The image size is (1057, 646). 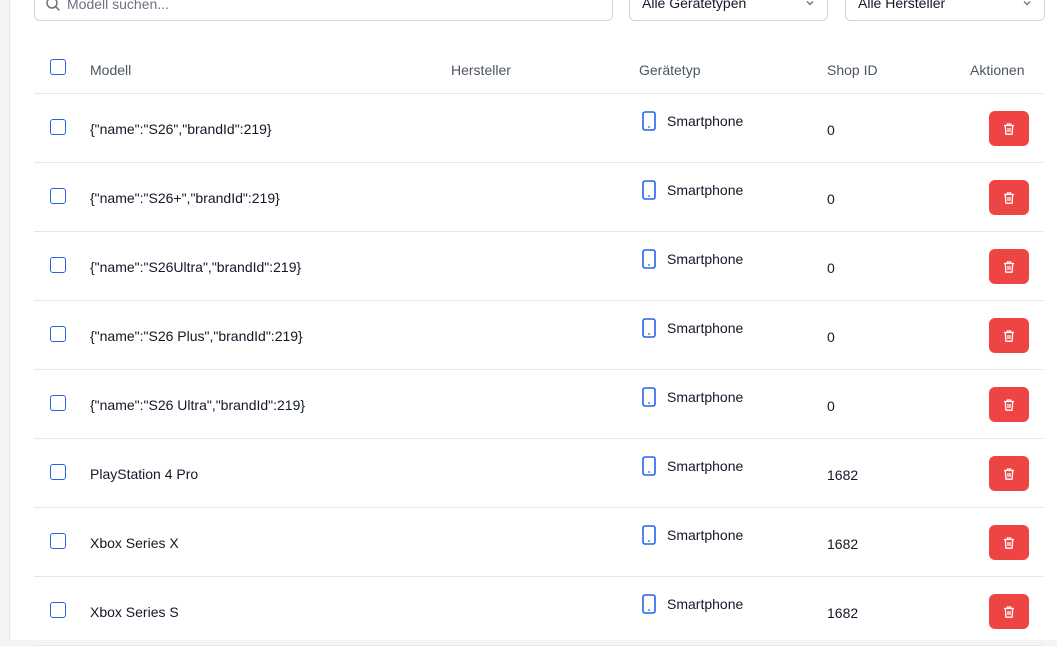 I want to click on search-field, so click(x=323, y=10).